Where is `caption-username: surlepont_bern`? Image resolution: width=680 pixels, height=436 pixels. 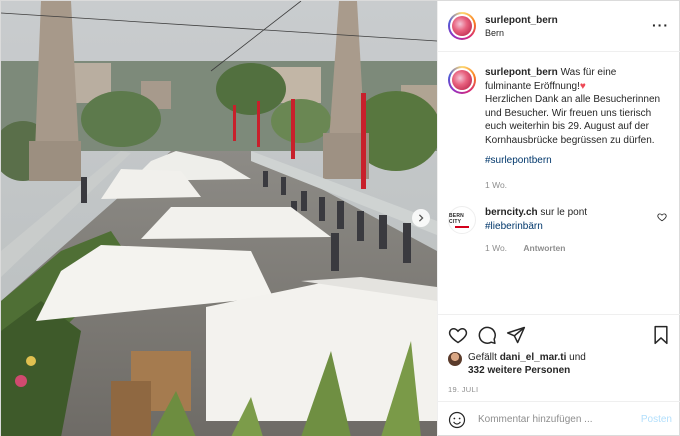 caption-username: surlepont_bern is located at coordinates (521, 72).